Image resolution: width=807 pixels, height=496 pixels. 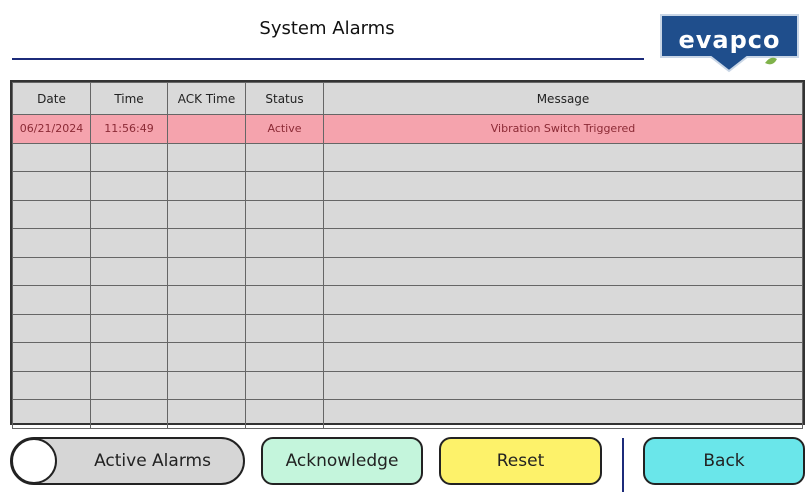 I want to click on page-title: System Alarms, so click(x=327, y=28).